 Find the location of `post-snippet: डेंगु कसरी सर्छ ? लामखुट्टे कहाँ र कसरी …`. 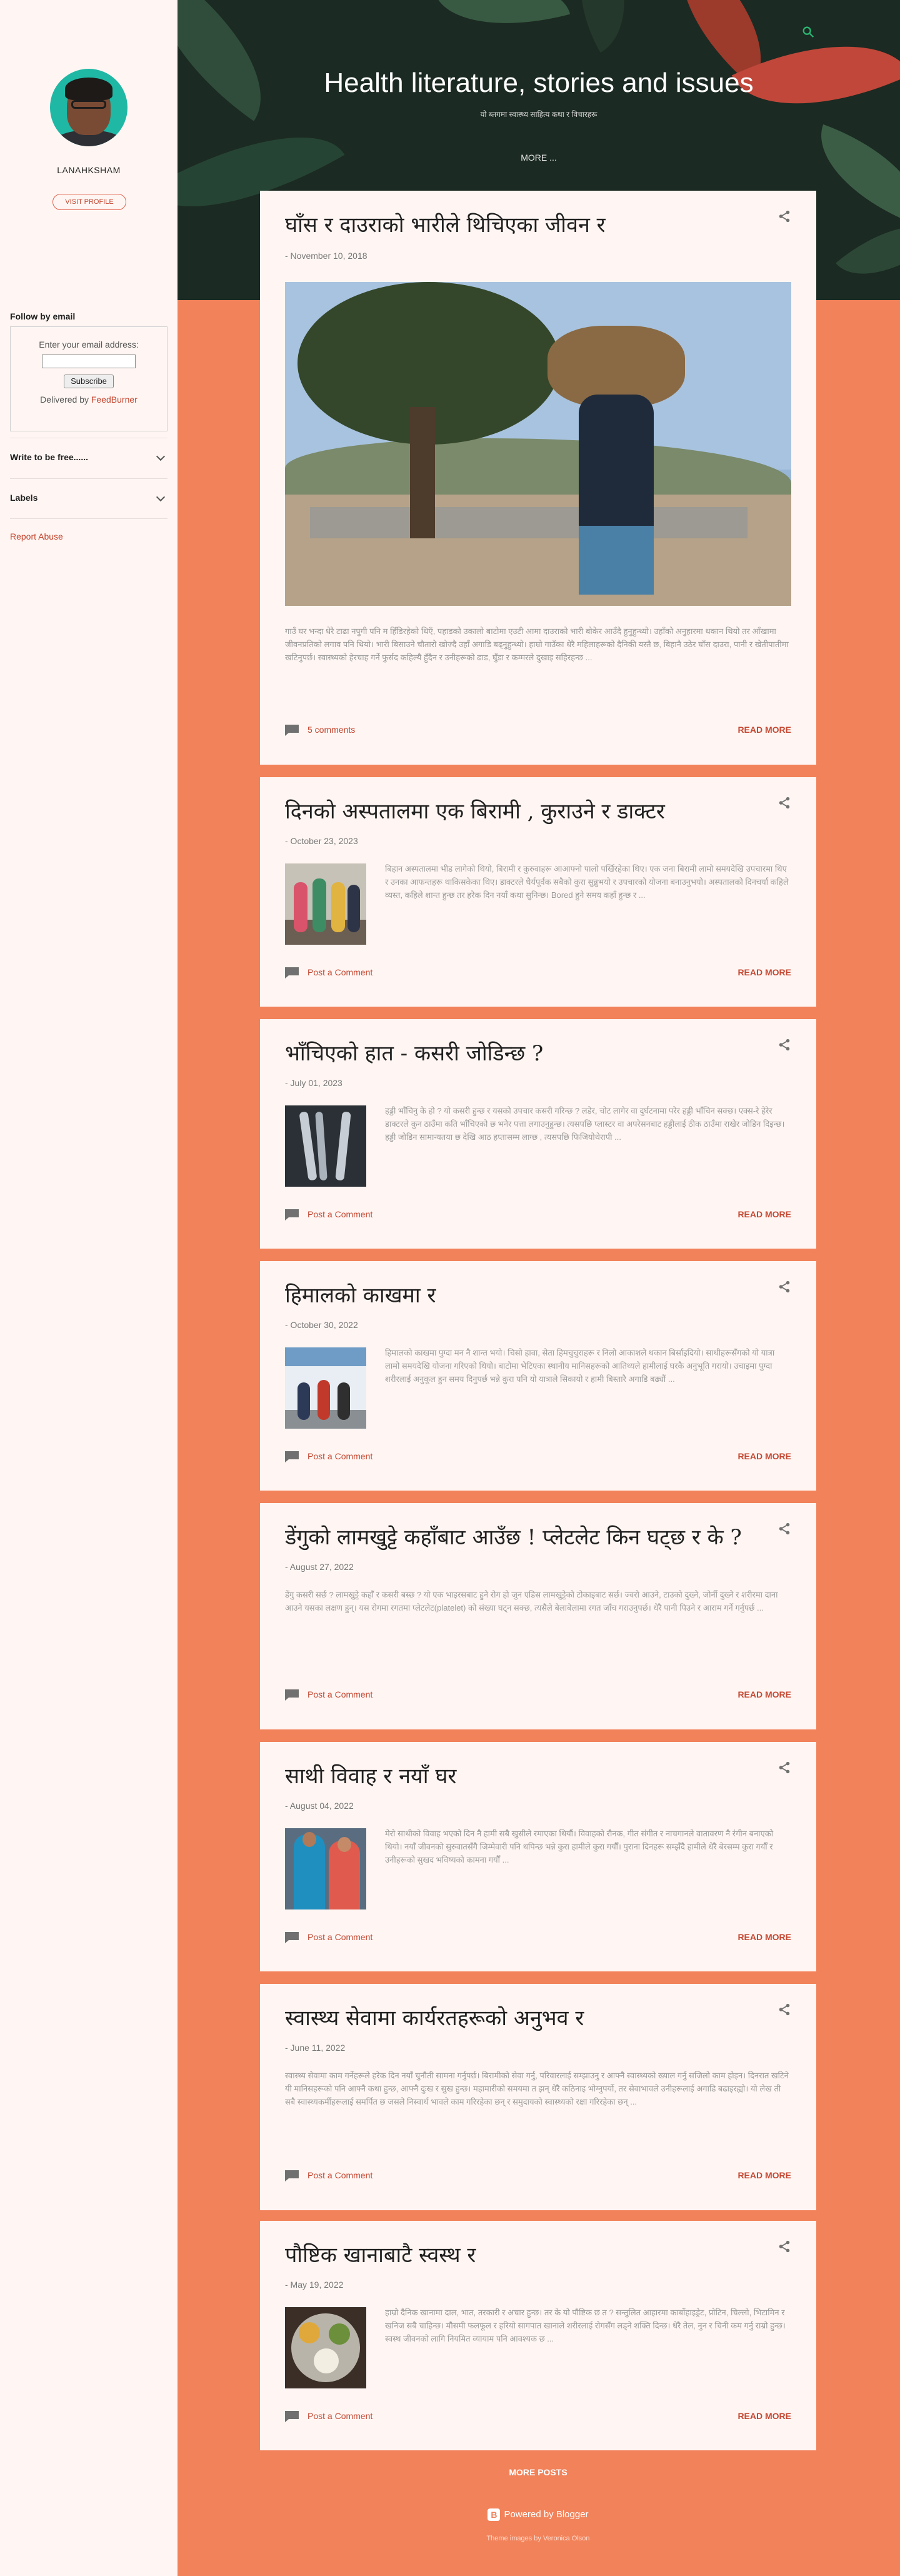

post-snippet: डेंगु कसरी सर्छ ? लामखुट्टे कहाँ र कसरी … is located at coordinates (531, 1601).